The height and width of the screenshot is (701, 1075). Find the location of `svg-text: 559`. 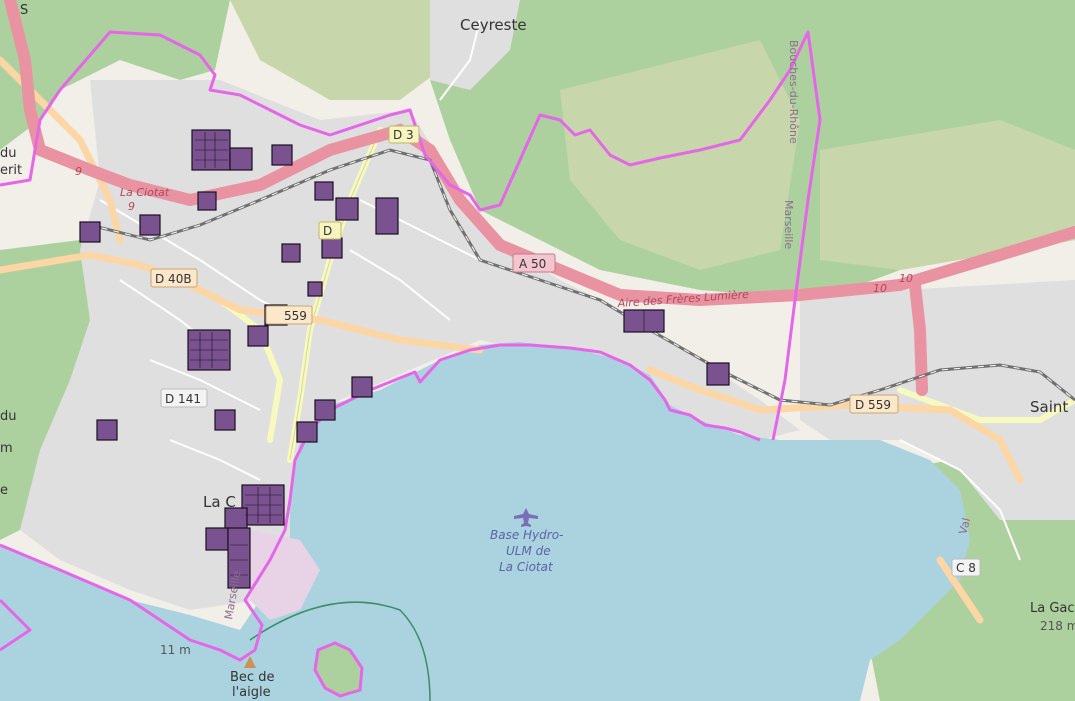

svg-text: 559 is located at coordinates (295, 316).